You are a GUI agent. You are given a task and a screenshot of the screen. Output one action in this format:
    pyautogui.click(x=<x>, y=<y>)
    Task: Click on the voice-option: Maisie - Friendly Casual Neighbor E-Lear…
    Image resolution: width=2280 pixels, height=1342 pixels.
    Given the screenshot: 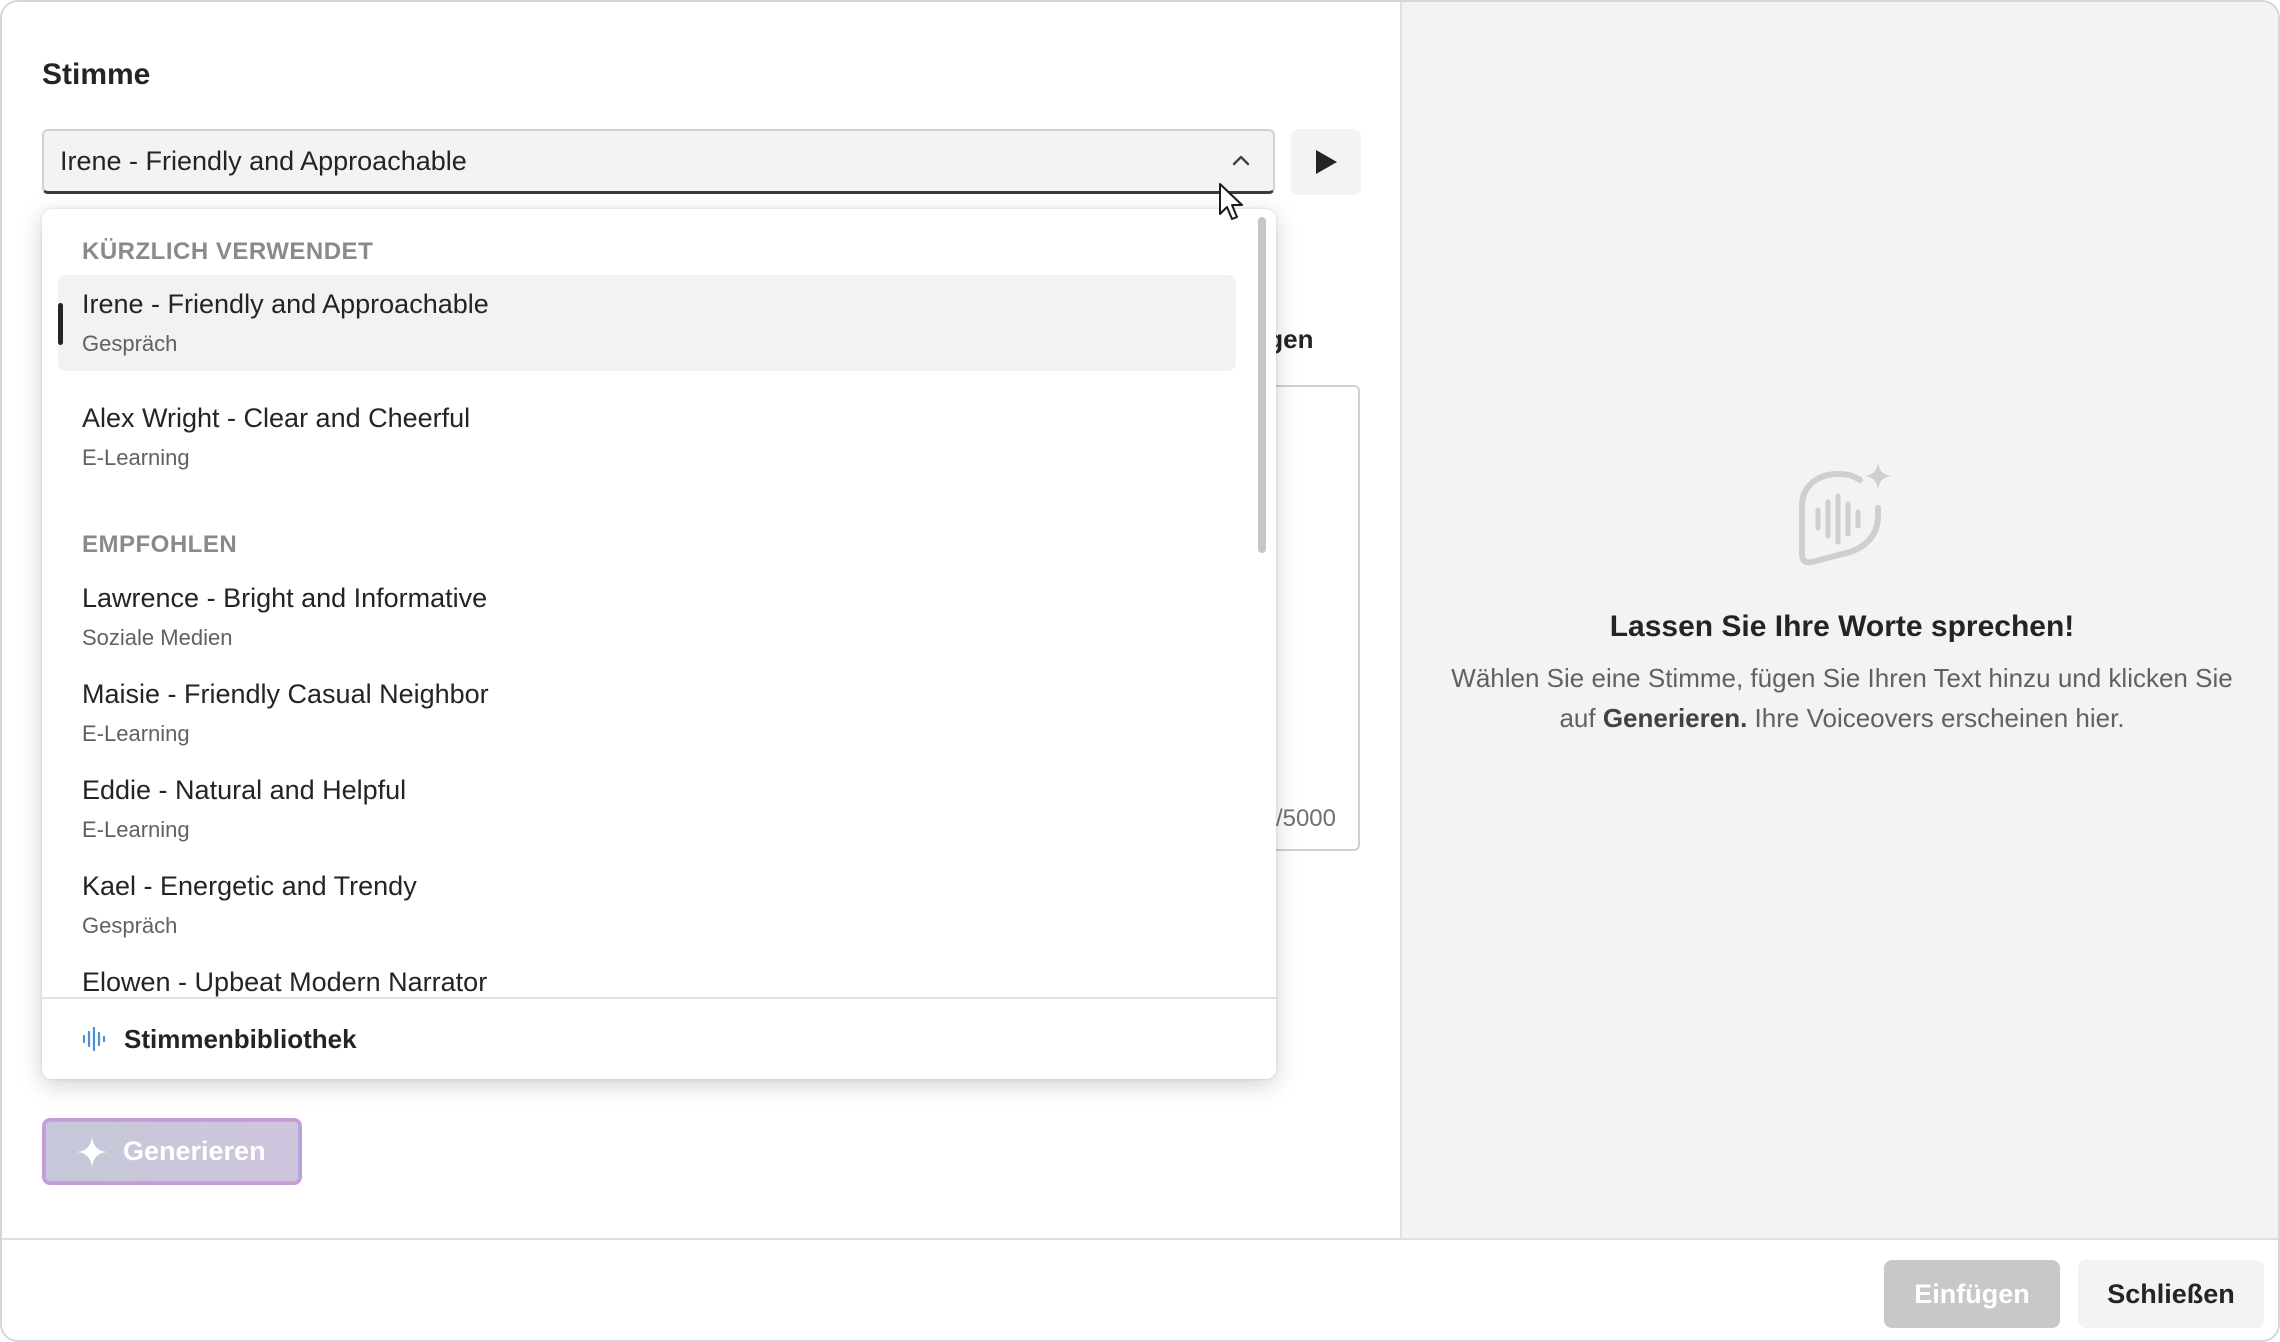 What is the action you would take?
    pyautogui.click(x=647, y=713)
    